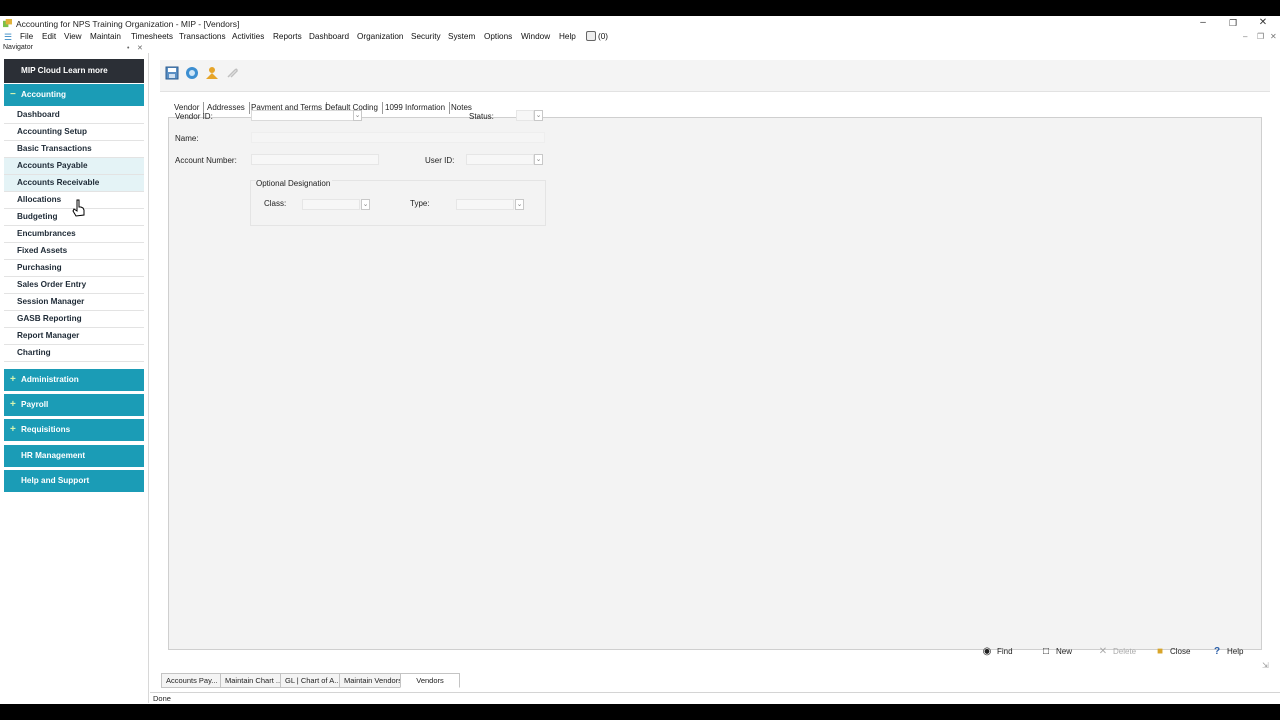  I want to click on help-icon: ?, so click(1217, 651).